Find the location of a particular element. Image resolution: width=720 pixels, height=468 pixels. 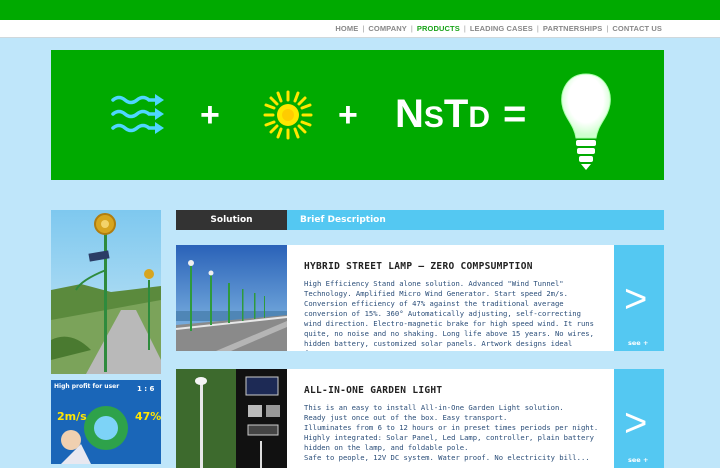

promo-ratio: 1 : 6 is located at coordinates (146, 389).